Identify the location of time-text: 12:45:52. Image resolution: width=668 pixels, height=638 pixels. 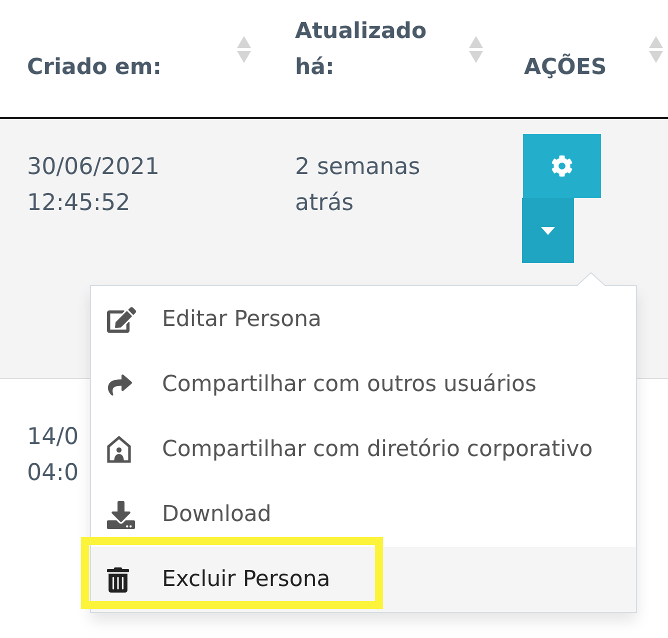
(78, 203).